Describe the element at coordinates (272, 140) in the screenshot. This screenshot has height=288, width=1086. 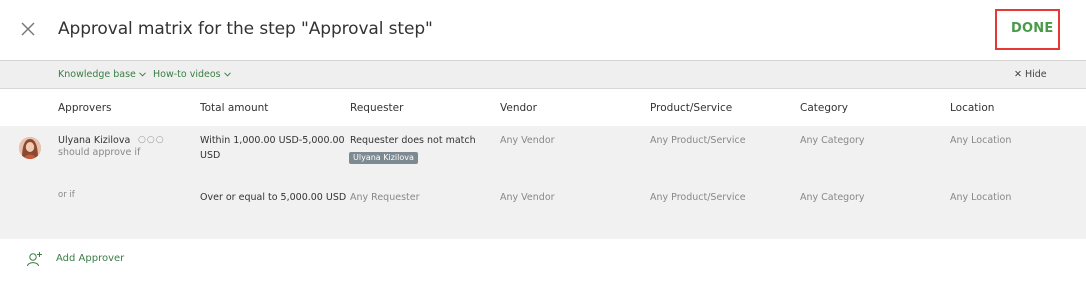
I see `total-amount-cell: Within 1,000.00 USD-5,000.00` at that location.